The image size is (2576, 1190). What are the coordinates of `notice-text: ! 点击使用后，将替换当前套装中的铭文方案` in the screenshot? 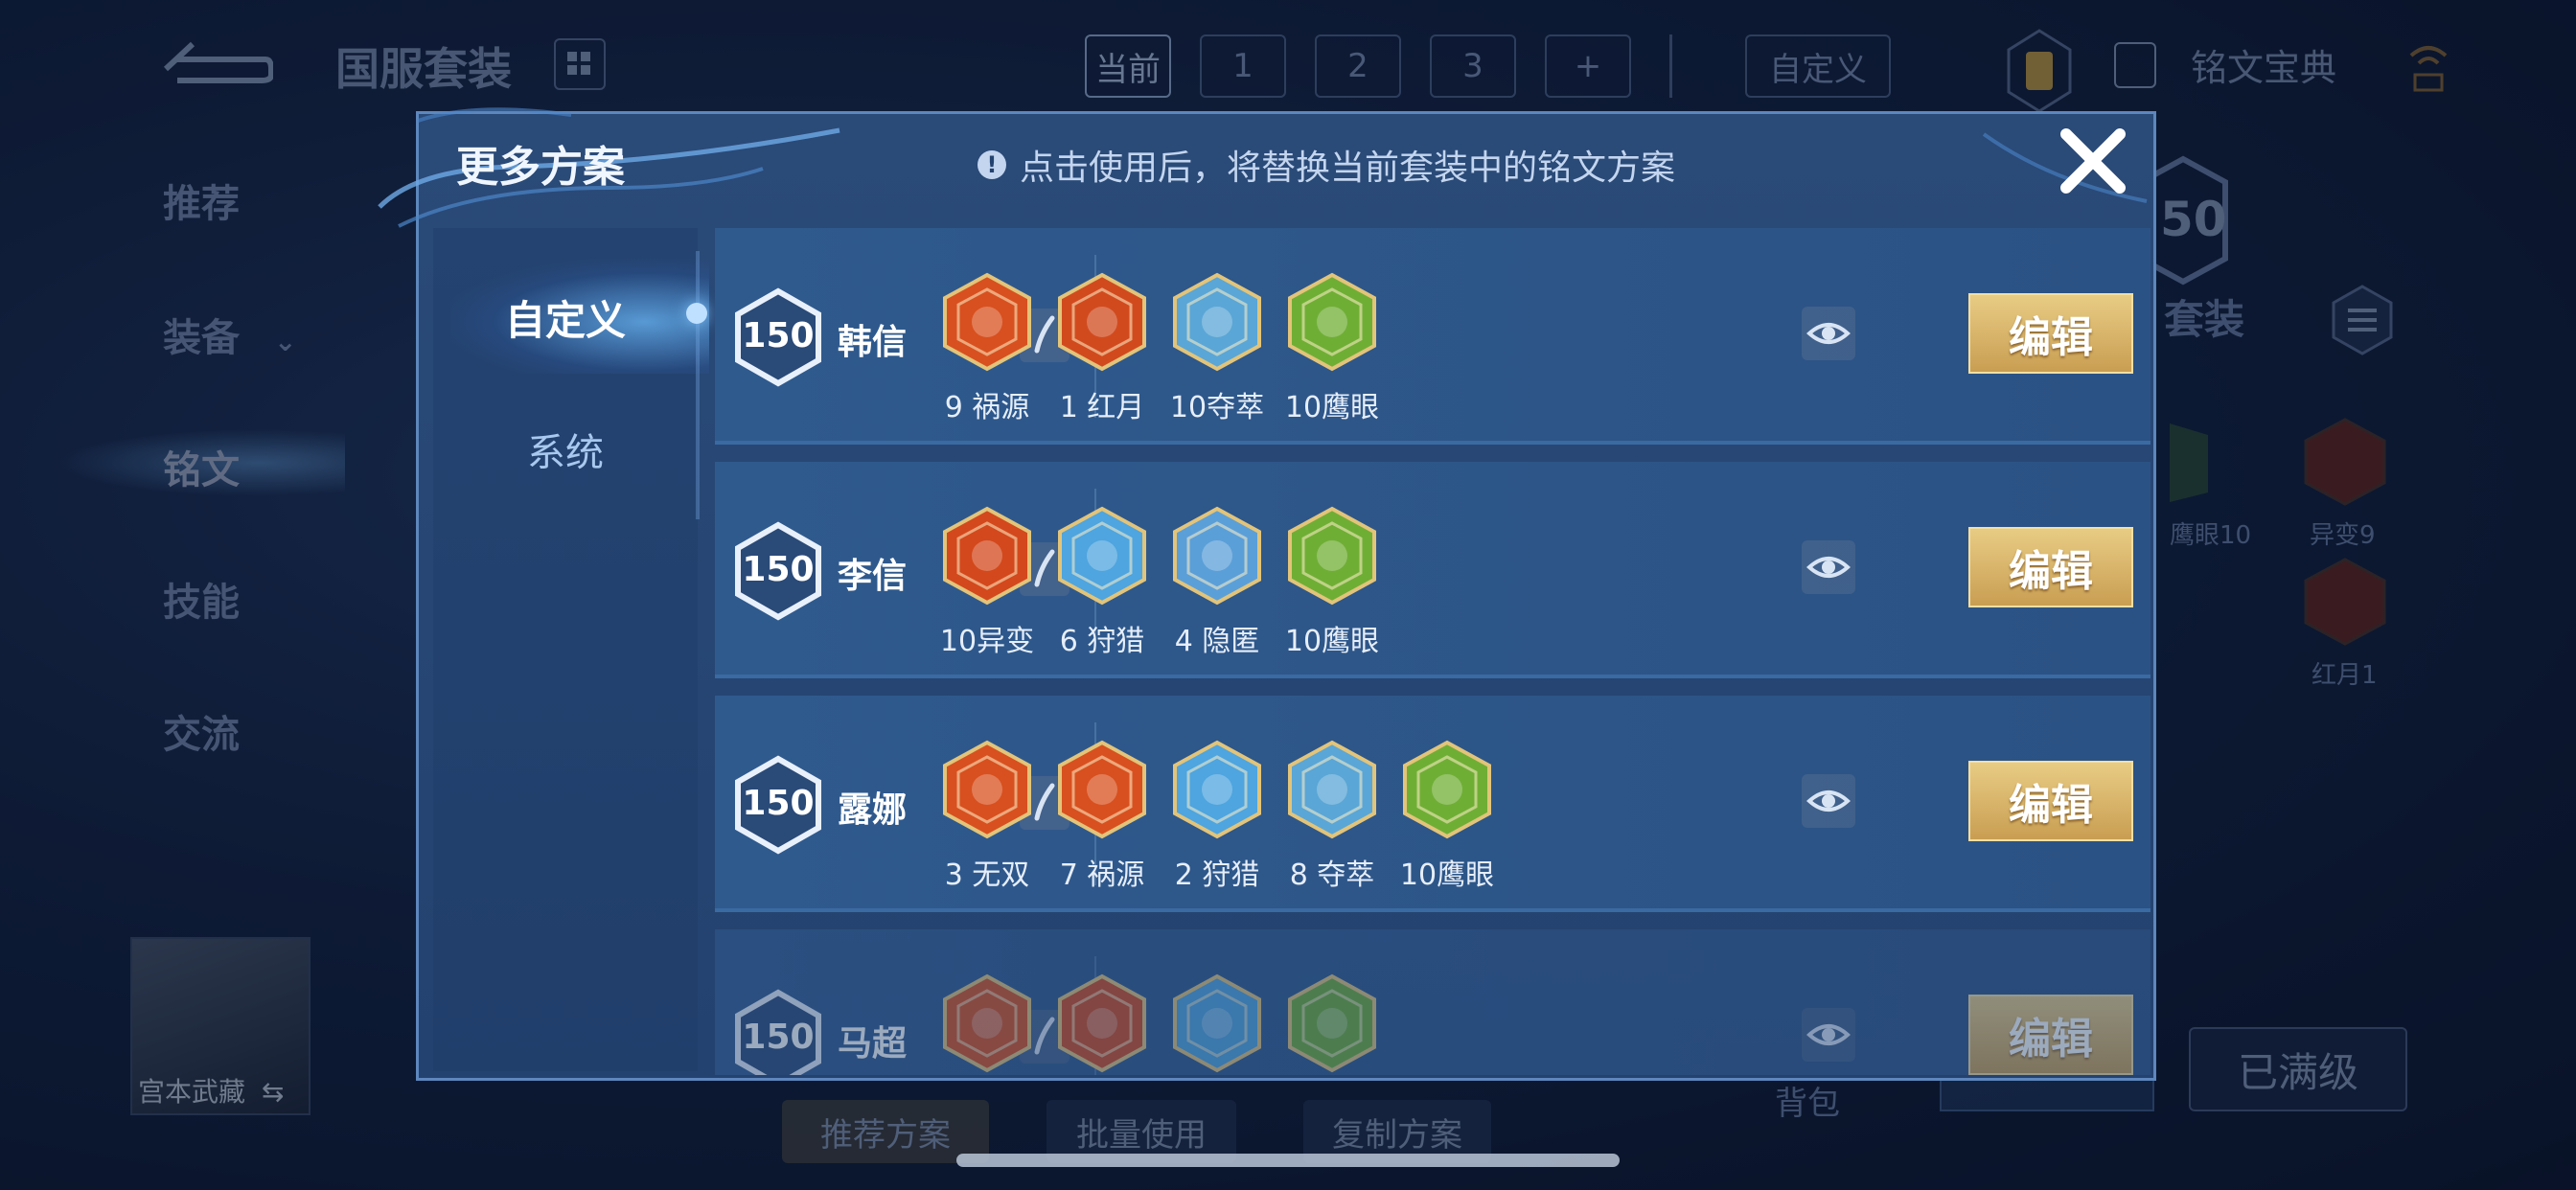 It's located at (1326, 165).